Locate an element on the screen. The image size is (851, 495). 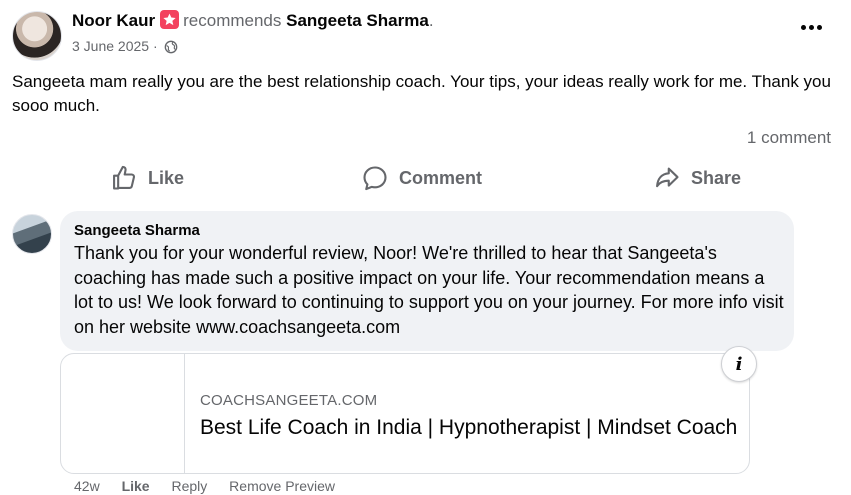
comment-button: Comment is located at coordinates (421, 178).